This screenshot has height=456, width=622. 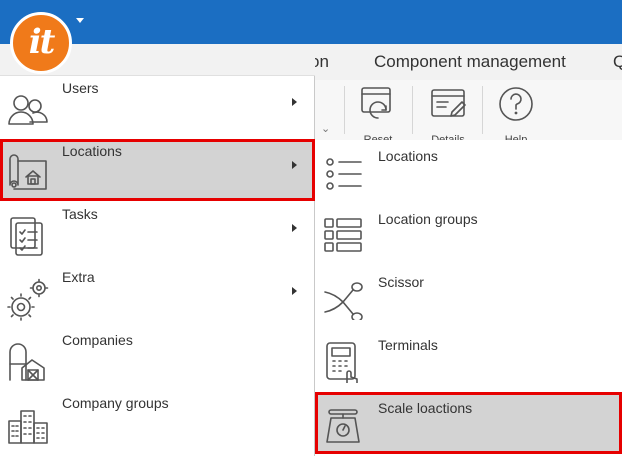 What do you see at coordinates (468, 360) in the screenshot?
I see `submenu-item-terminals: Terminals` at bounding box center [468, 360].